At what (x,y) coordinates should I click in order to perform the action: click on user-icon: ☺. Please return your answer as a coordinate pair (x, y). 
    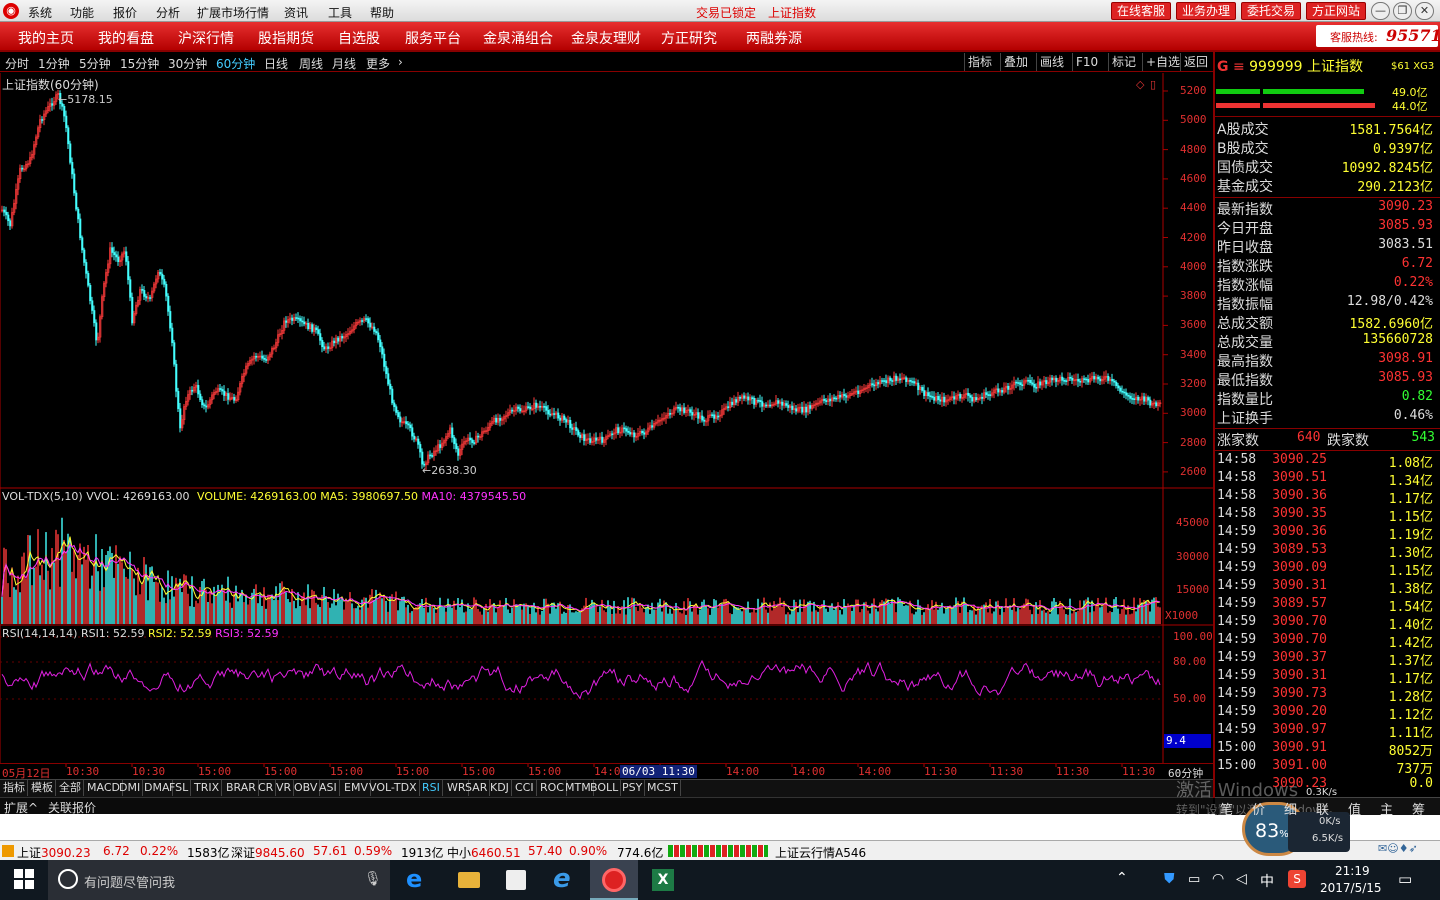
    Looking at the image, I should click on (1392, 848).